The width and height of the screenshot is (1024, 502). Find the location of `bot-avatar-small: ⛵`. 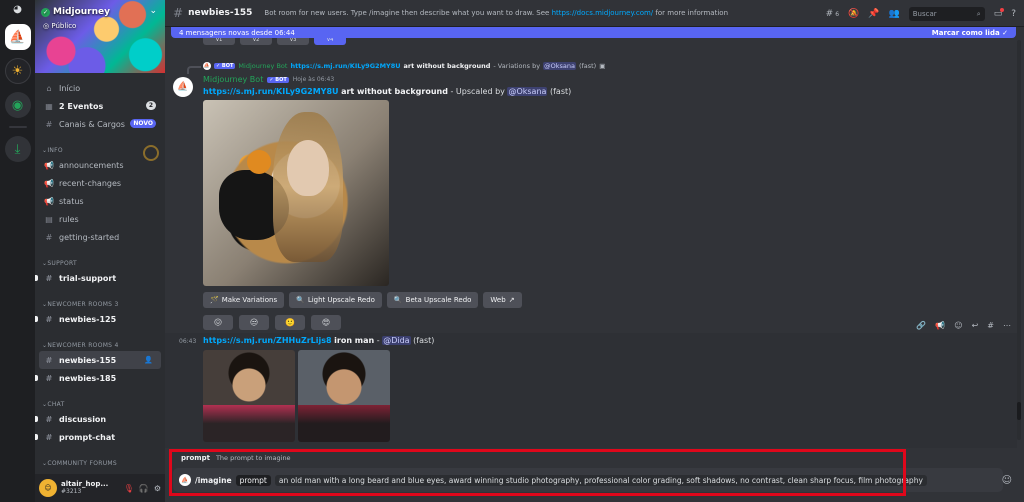

bot-avatar-small: ⛵ is located at coordinates (207, 66).